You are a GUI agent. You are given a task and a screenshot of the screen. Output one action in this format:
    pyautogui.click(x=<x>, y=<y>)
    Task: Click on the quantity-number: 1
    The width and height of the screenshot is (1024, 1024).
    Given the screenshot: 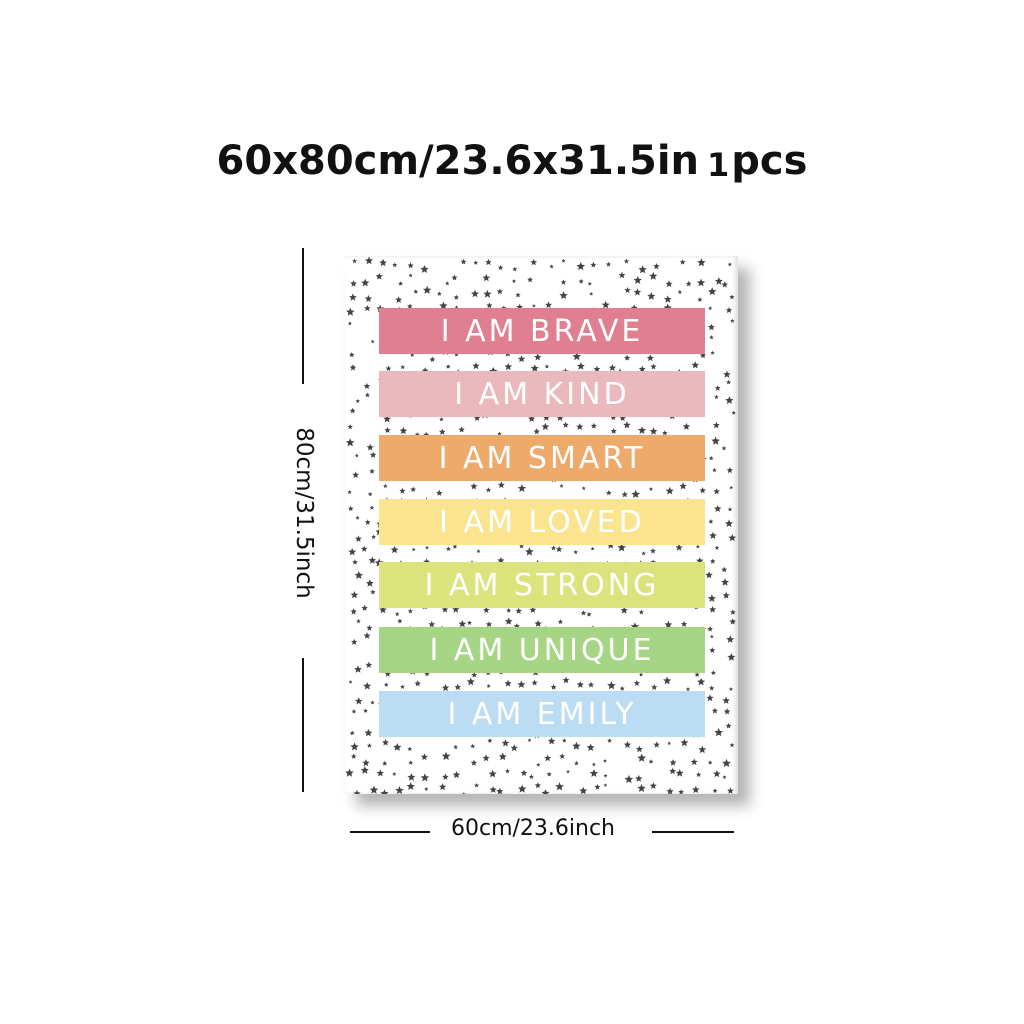 What is the action you would take?
    pyautogui.click(x=718, y=165)
    